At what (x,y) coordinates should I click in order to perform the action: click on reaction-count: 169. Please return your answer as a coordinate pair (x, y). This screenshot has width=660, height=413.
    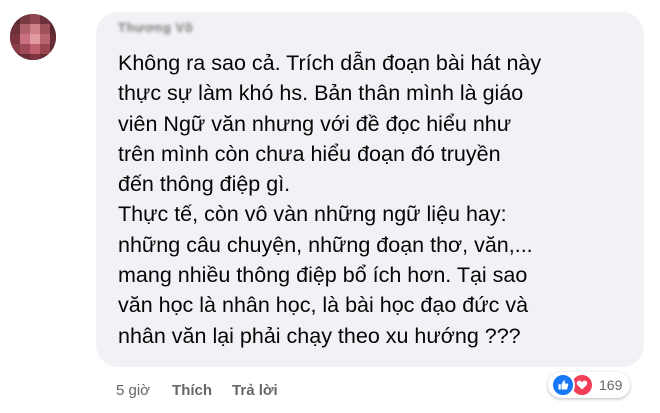
    Looking at the image, I should click on (611, 385).